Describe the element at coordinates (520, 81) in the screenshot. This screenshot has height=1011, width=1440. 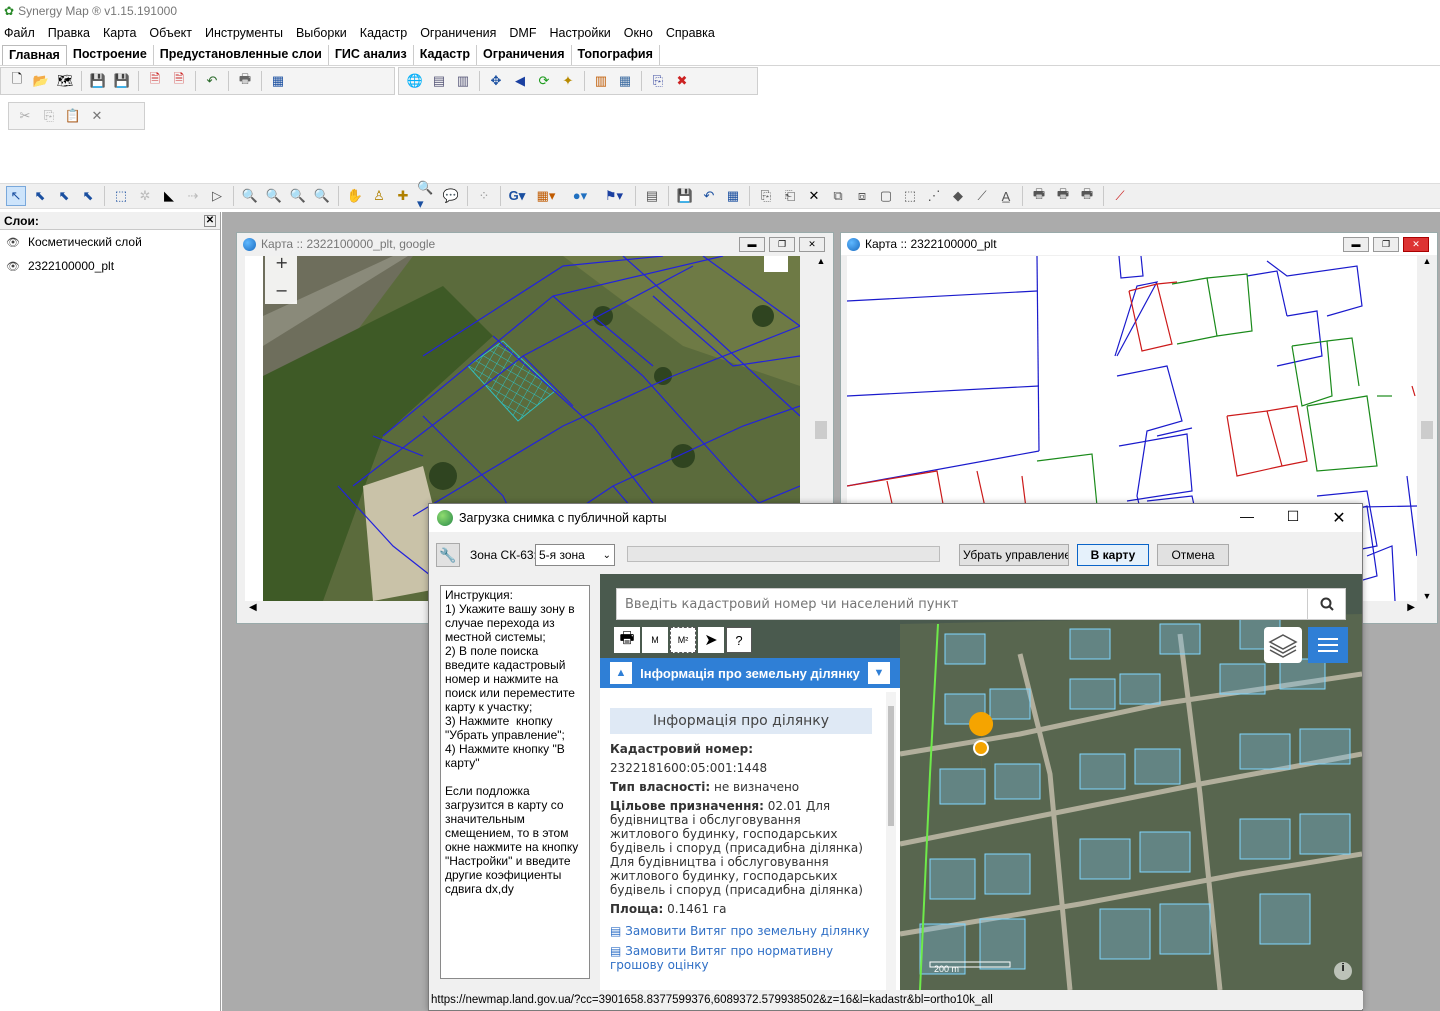
I see `back-icon: ◀` at that location.